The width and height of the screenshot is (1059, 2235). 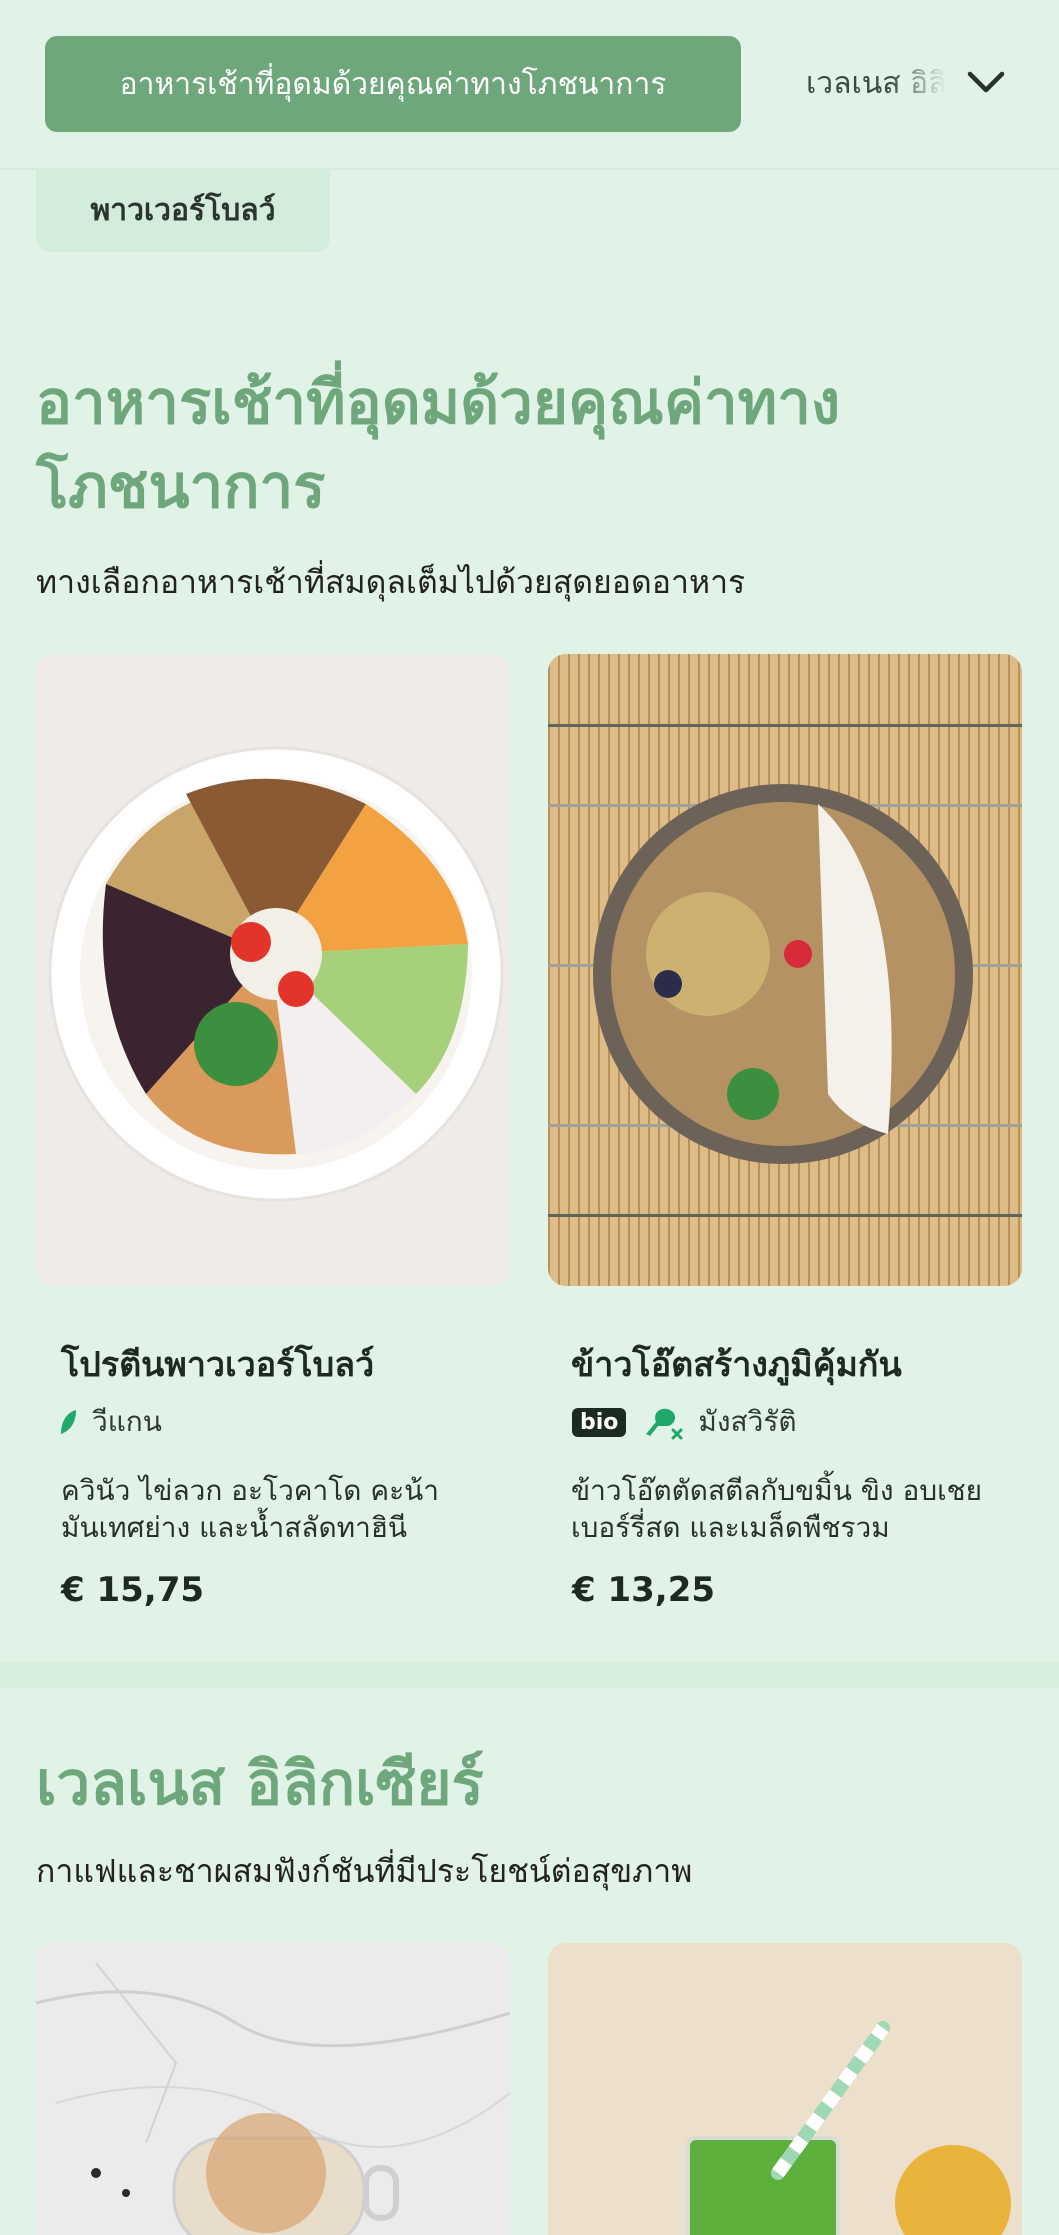 I want to click on diet-tags: วีแกน, so click(x=110, y=1422).